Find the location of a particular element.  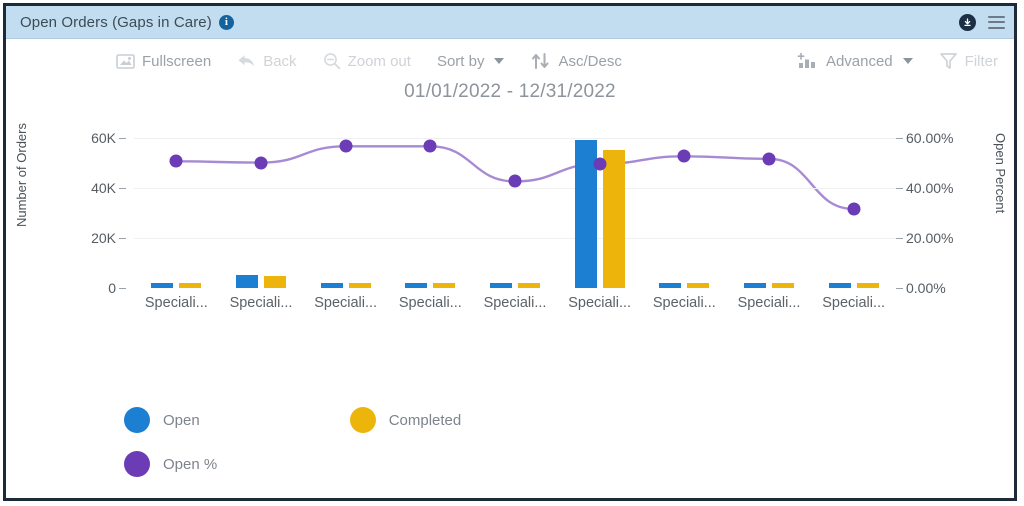

advanced-chart-icon is located at coordinates (808, 61).